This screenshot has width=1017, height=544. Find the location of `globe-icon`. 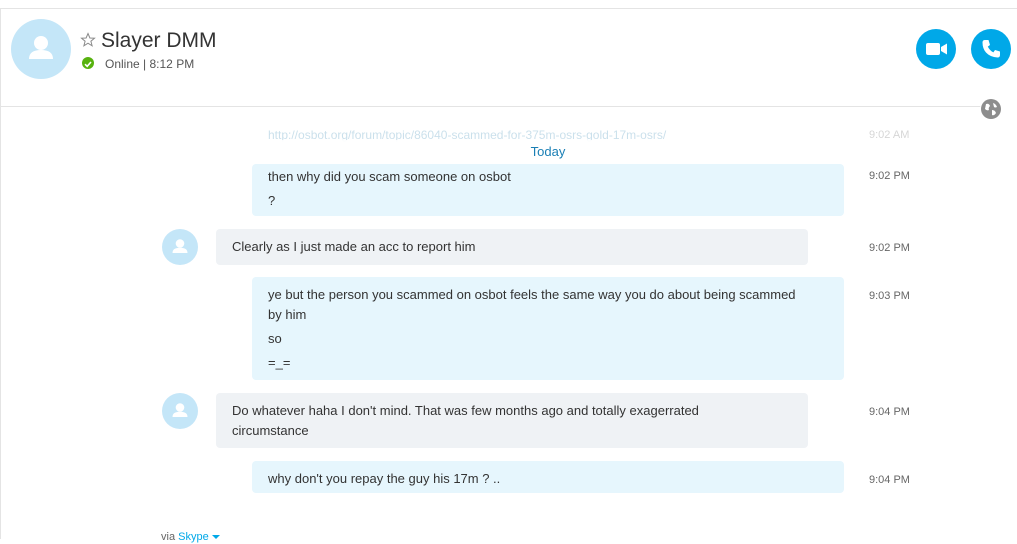

globe-icon is located at coordinates (991, 109).